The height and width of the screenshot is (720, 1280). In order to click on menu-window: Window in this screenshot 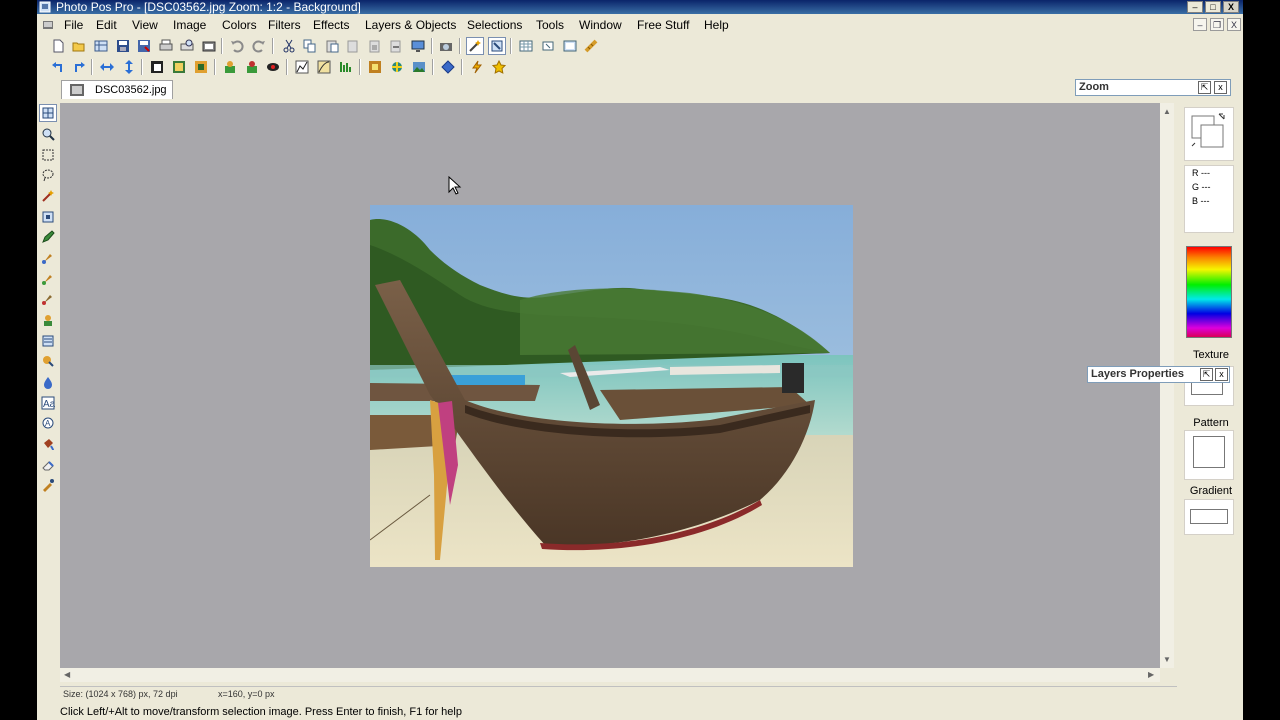, I will do `click(600, 25)`.